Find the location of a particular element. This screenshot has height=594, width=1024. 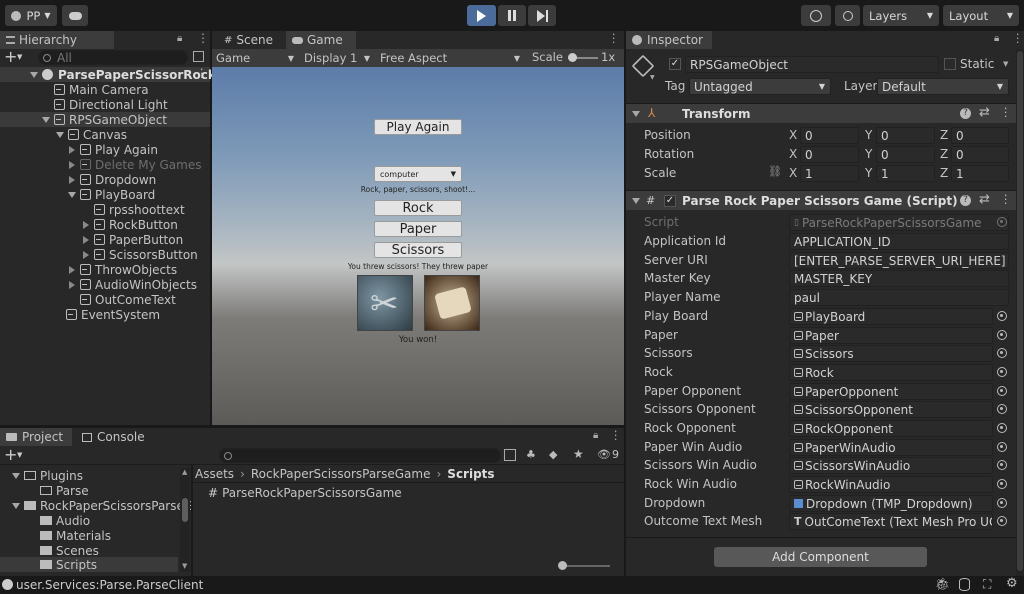

hierarchy-item: RockButton is located at coordinates (130, 224).